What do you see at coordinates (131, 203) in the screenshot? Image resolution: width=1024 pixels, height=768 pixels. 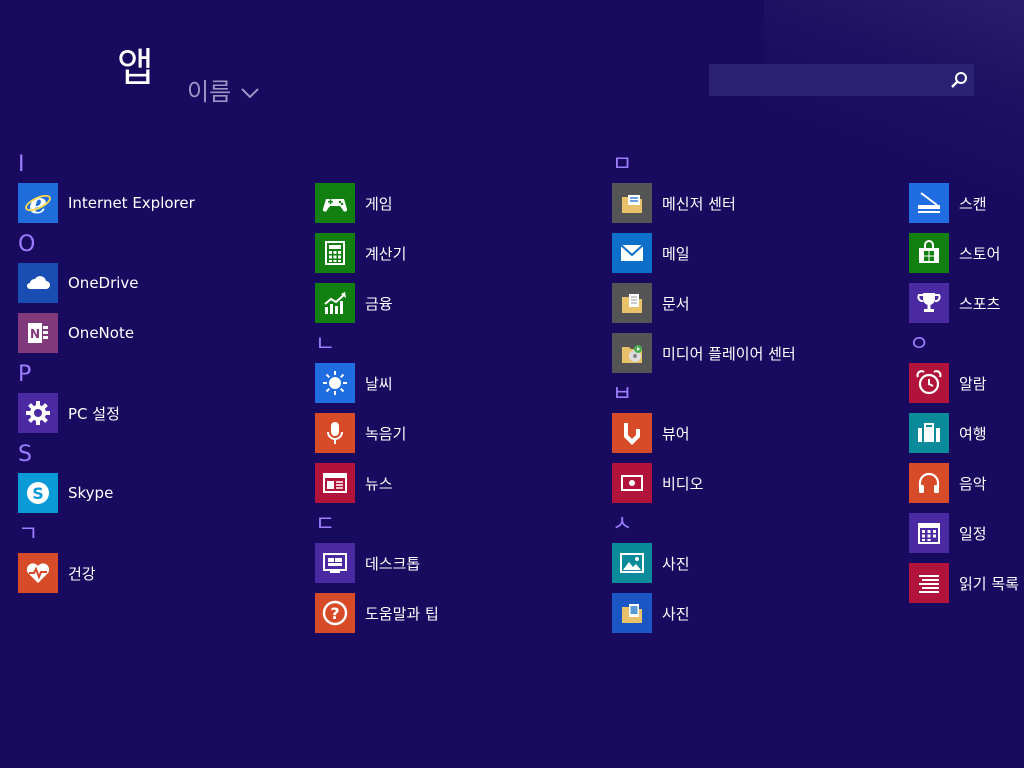 I see `app-label: Internet Explorer` at bounding box center [131, 203].